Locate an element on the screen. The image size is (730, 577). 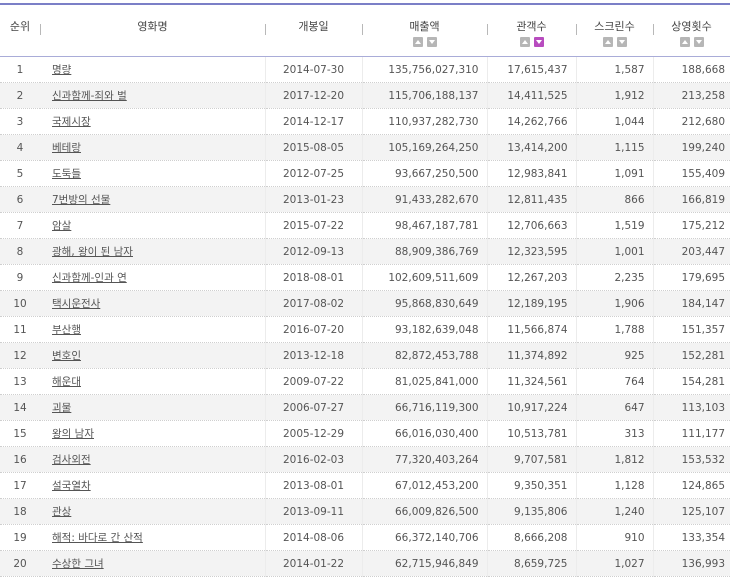
release-date-cell: 2014-07-30 is located at coordinates (313, 69).